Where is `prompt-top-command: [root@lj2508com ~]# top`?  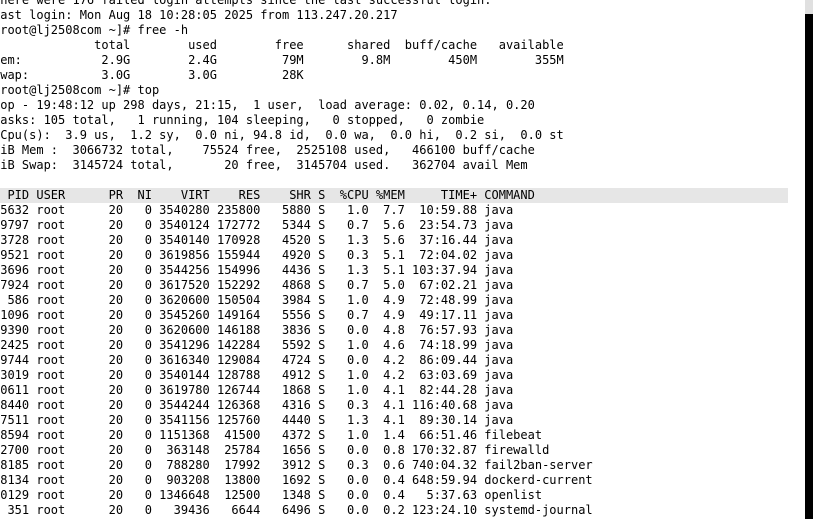
prompt-top-command: [root@lj2508com ~]# top is located at coordinates (80, 90).